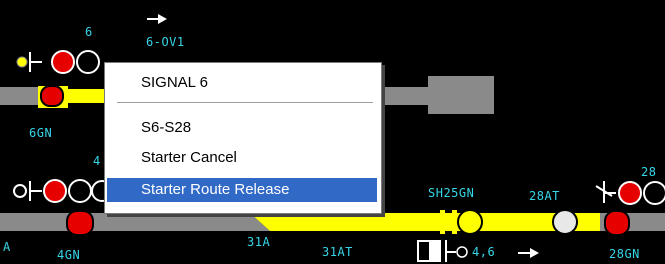 The image size is (665, 264). I want to click on signal-6gn-marker, so click(52, 96).